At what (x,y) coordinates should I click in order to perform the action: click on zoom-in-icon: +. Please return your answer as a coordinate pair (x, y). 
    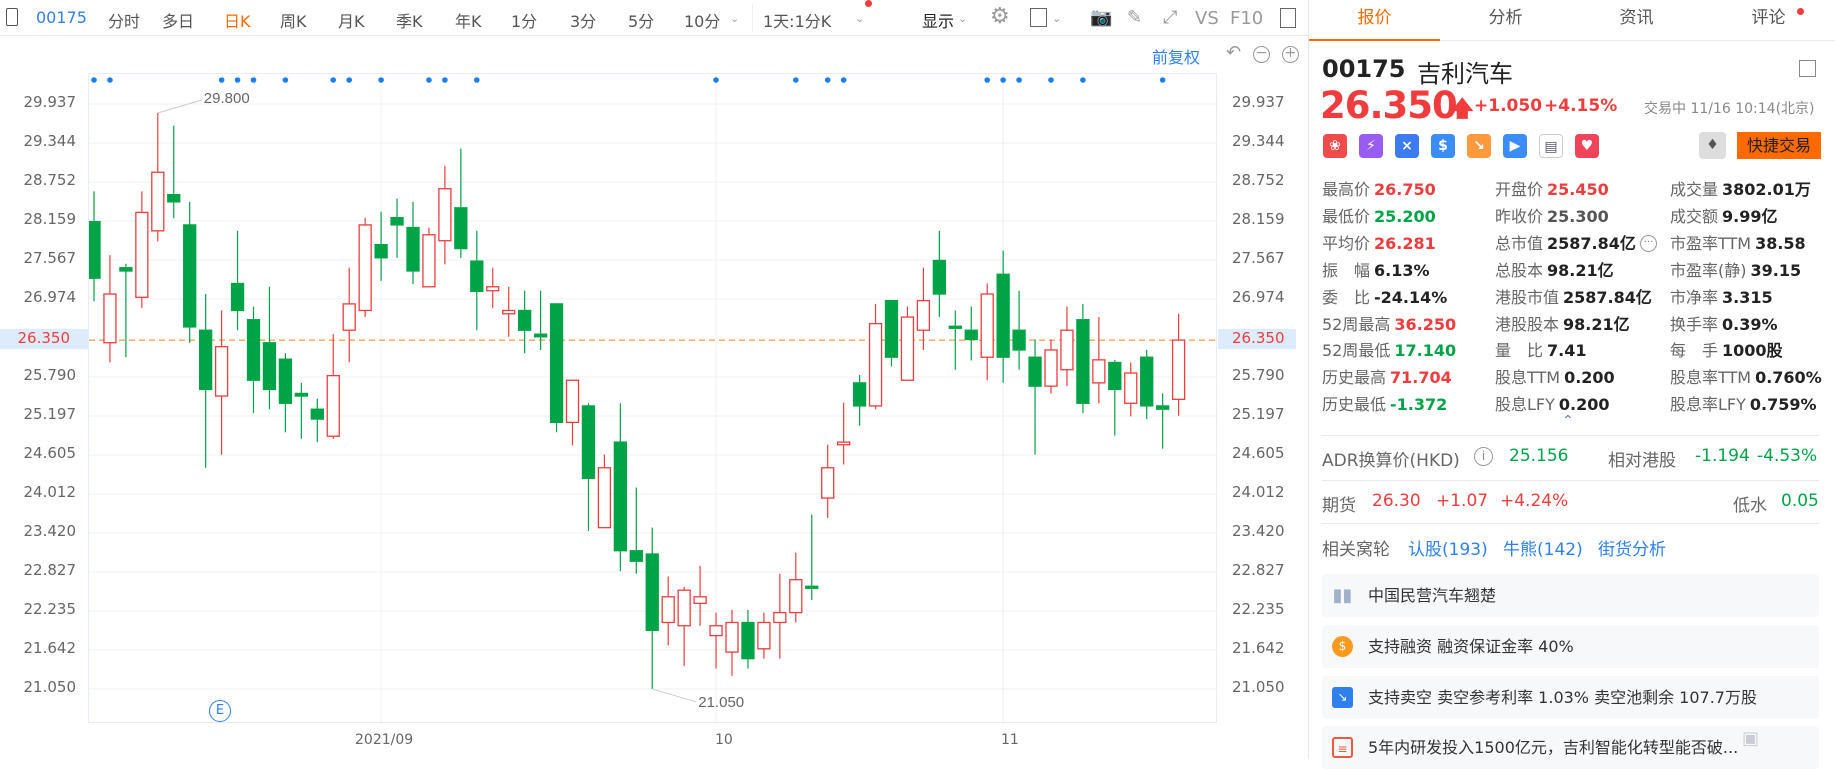
    Looking at the image, I should click on (1290, 54).